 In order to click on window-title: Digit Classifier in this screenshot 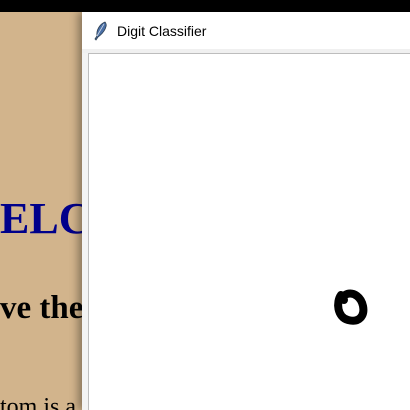, I will do `click(162, 30)`.